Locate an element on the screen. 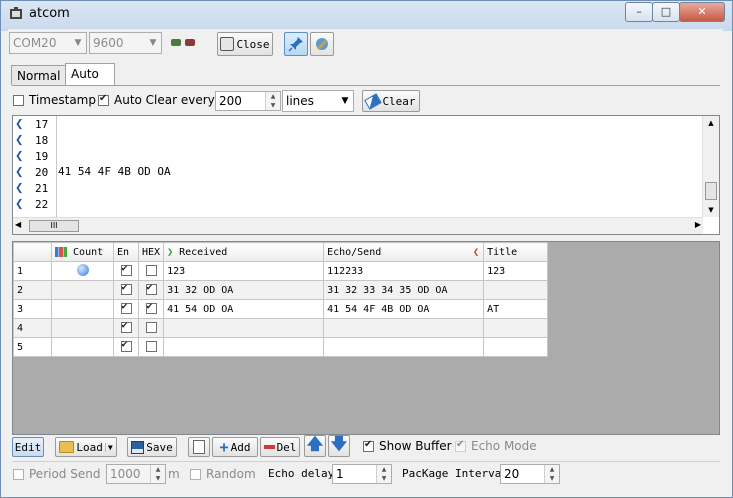 The width and height of the screenshot is (733, 498). move-up-button: 🡅 is located at coordinates (315, 445).